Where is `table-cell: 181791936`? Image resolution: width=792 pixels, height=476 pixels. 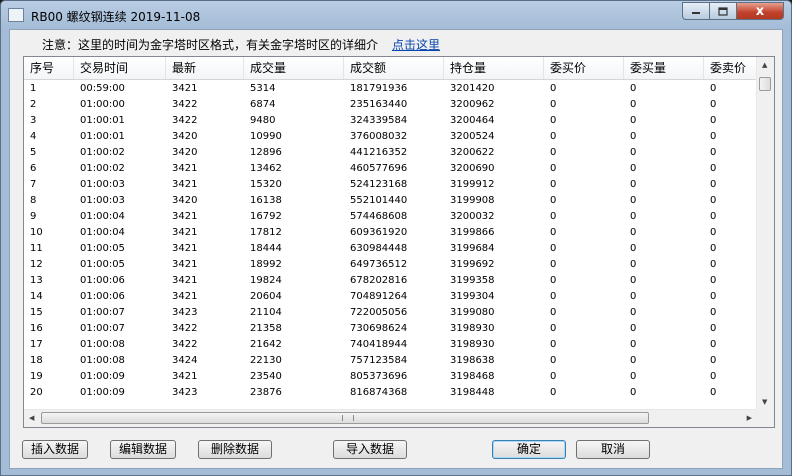 table-cell: 181791936 is located at coordinates (379, 88).